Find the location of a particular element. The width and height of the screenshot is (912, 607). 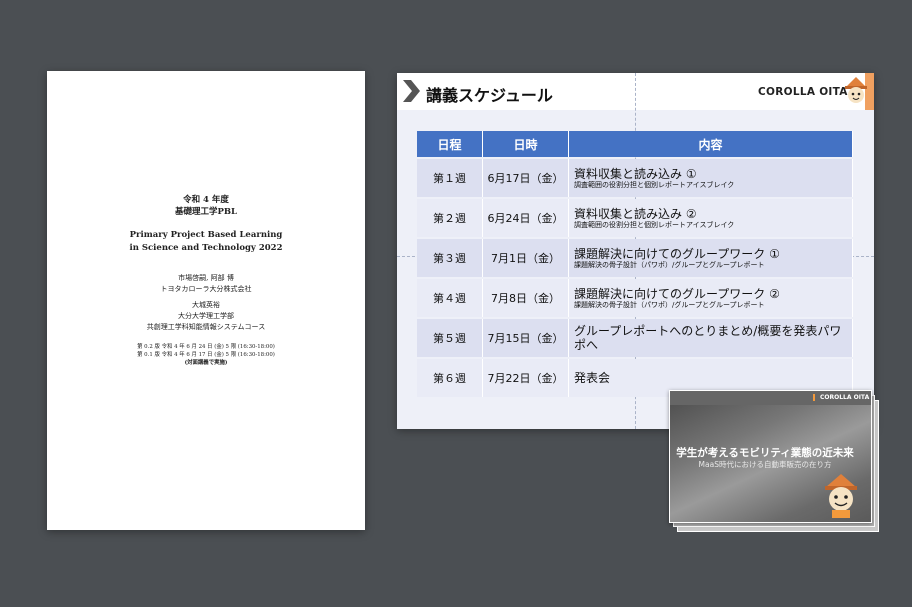

thumbnail-subtitle: MaaS時代における自動車販売の在り方 is located at coordinates (765, 464).